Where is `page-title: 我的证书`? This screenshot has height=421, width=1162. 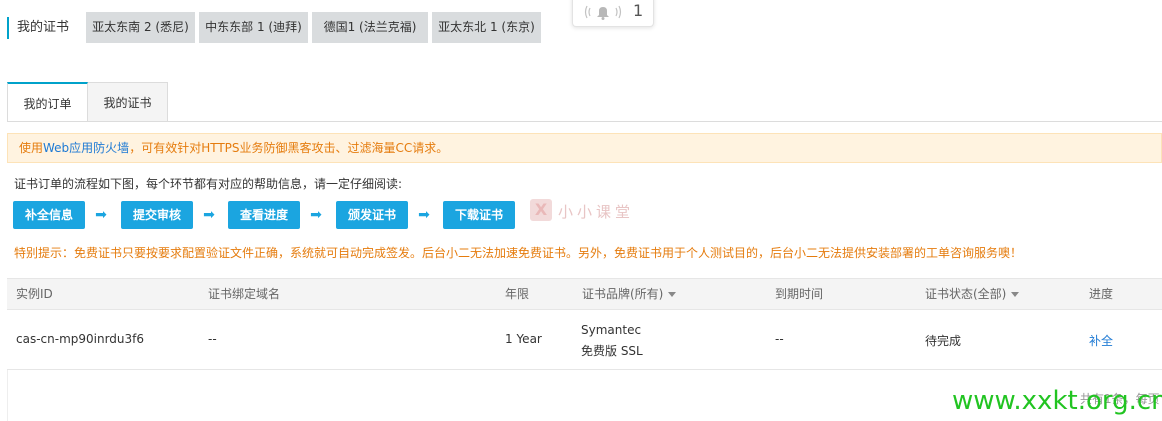 page-title: 我的证书 is located at coordinates (43, 27).